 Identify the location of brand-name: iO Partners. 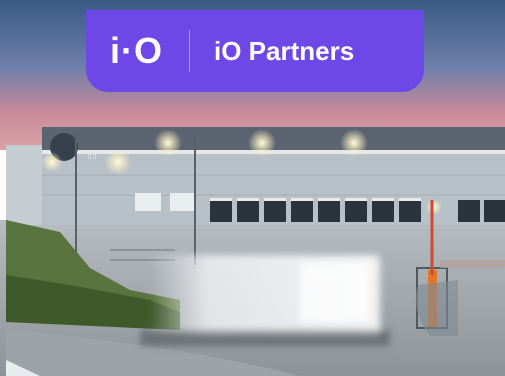
(284, 51).